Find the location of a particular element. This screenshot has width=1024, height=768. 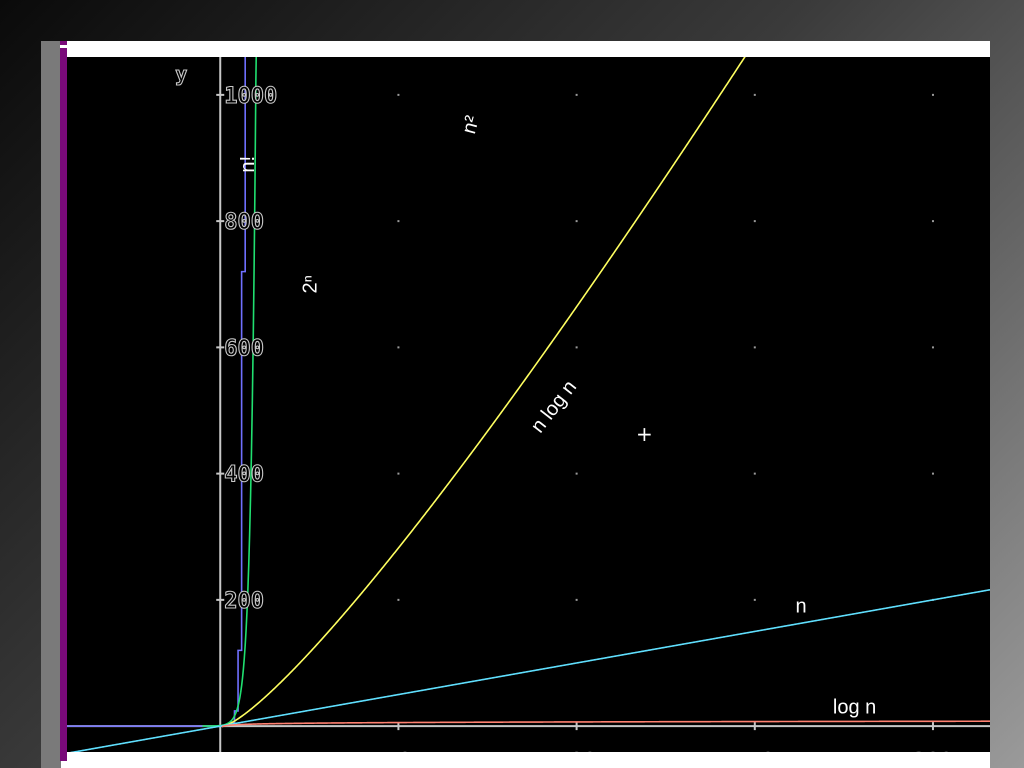

y-axis-label: y is located at coordinates (181, 74).